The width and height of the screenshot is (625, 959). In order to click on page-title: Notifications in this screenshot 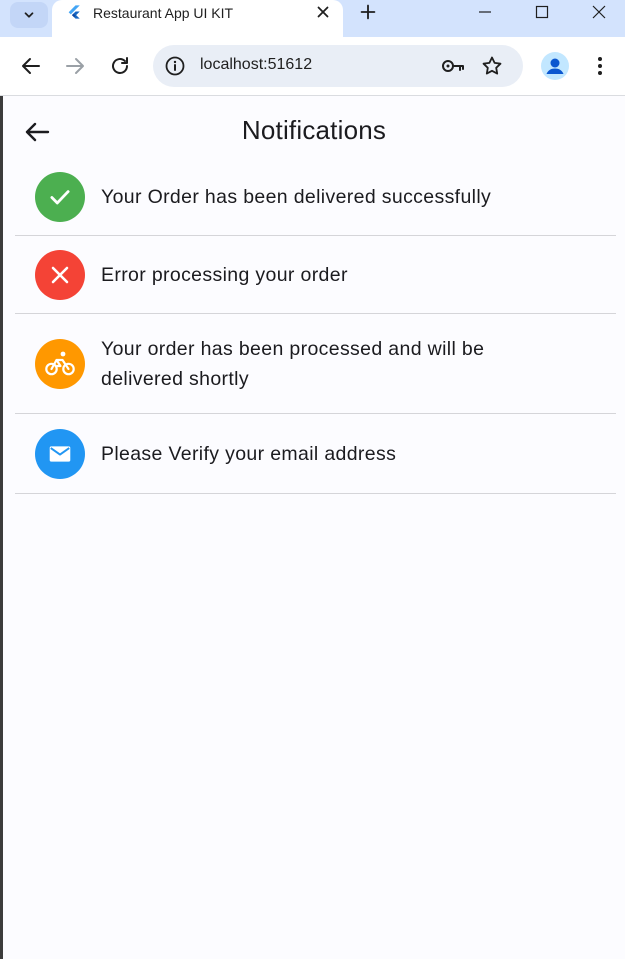, I will do `click(314, 130)`.